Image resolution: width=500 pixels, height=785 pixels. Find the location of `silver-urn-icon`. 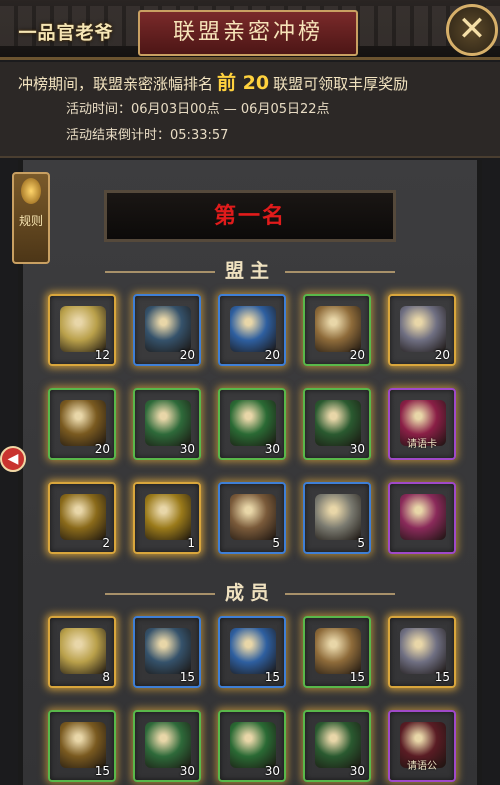

silver-urn-icon is located at coordinates (338, 517).